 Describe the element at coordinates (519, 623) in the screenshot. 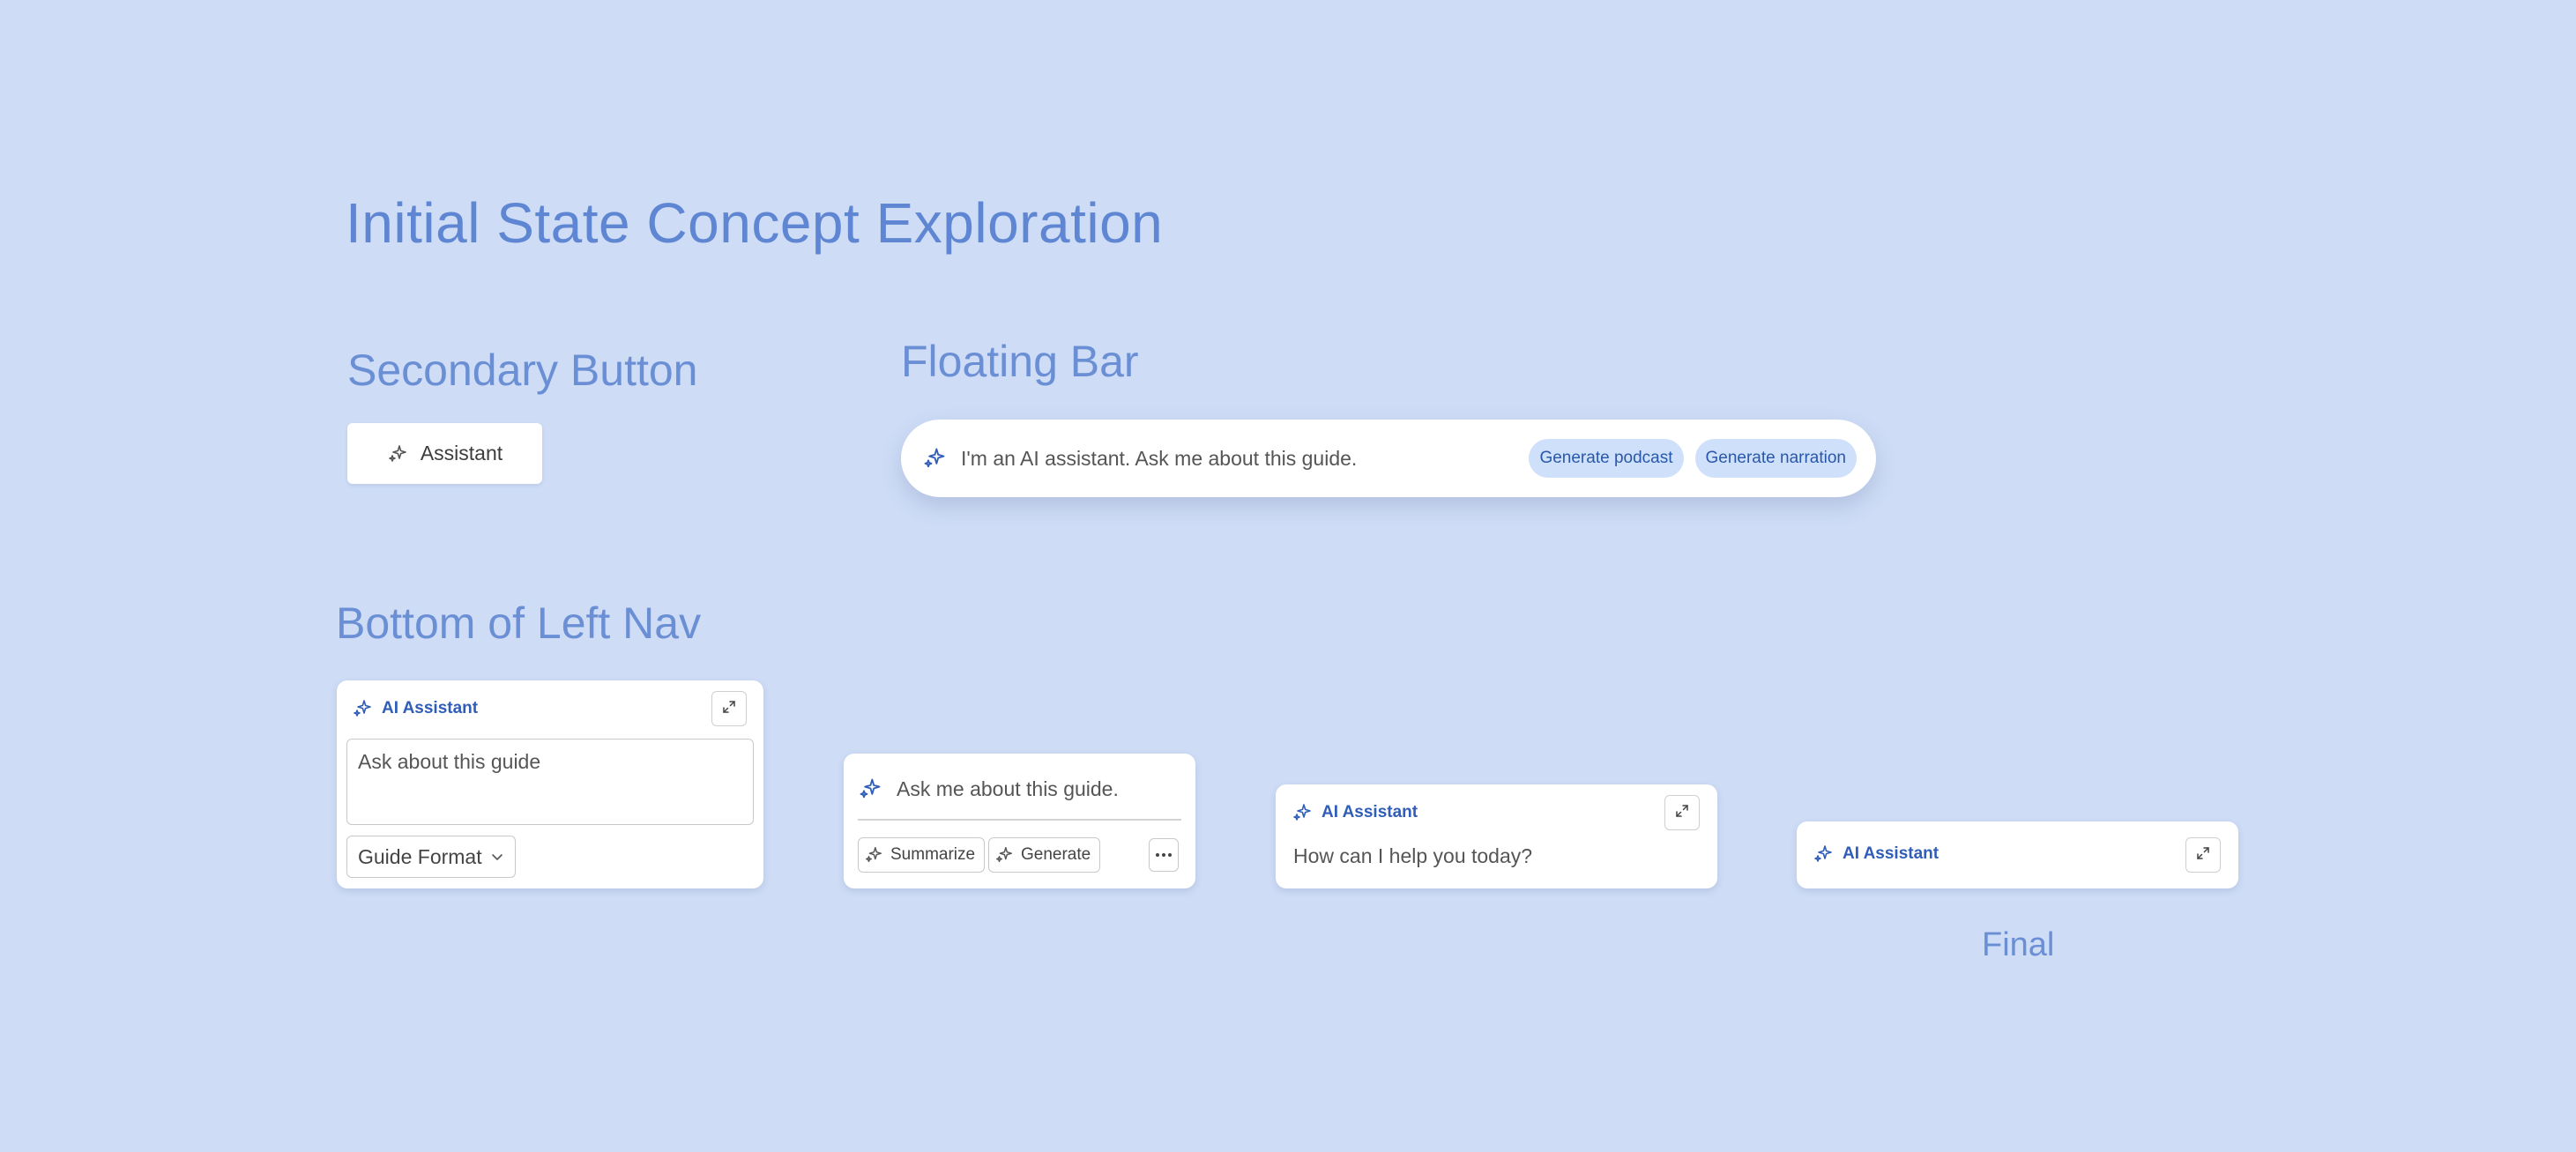

I see `left-nav-heading: Bottom of Left Nav` at that location.